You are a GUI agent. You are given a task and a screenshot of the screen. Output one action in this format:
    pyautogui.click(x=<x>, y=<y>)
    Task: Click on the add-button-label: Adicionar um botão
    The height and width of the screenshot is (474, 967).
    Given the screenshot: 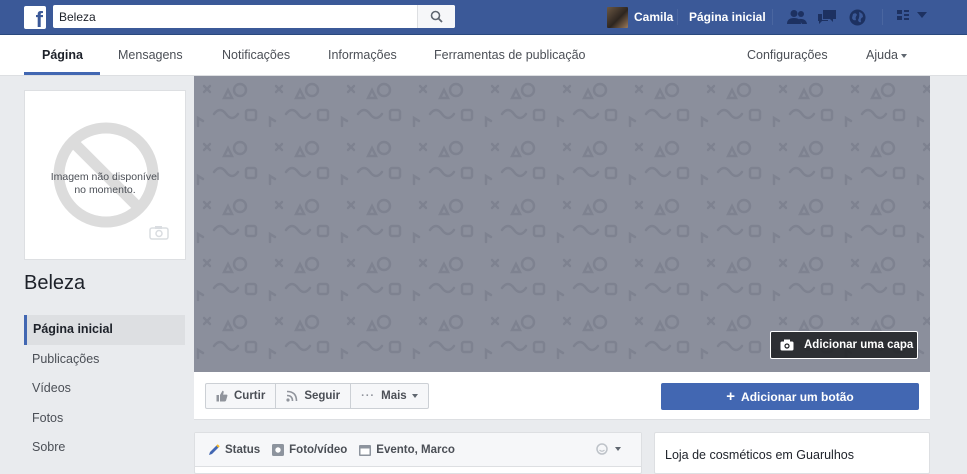 What is the action you would take?
    pyautogui.click(x=797, y=396)
    